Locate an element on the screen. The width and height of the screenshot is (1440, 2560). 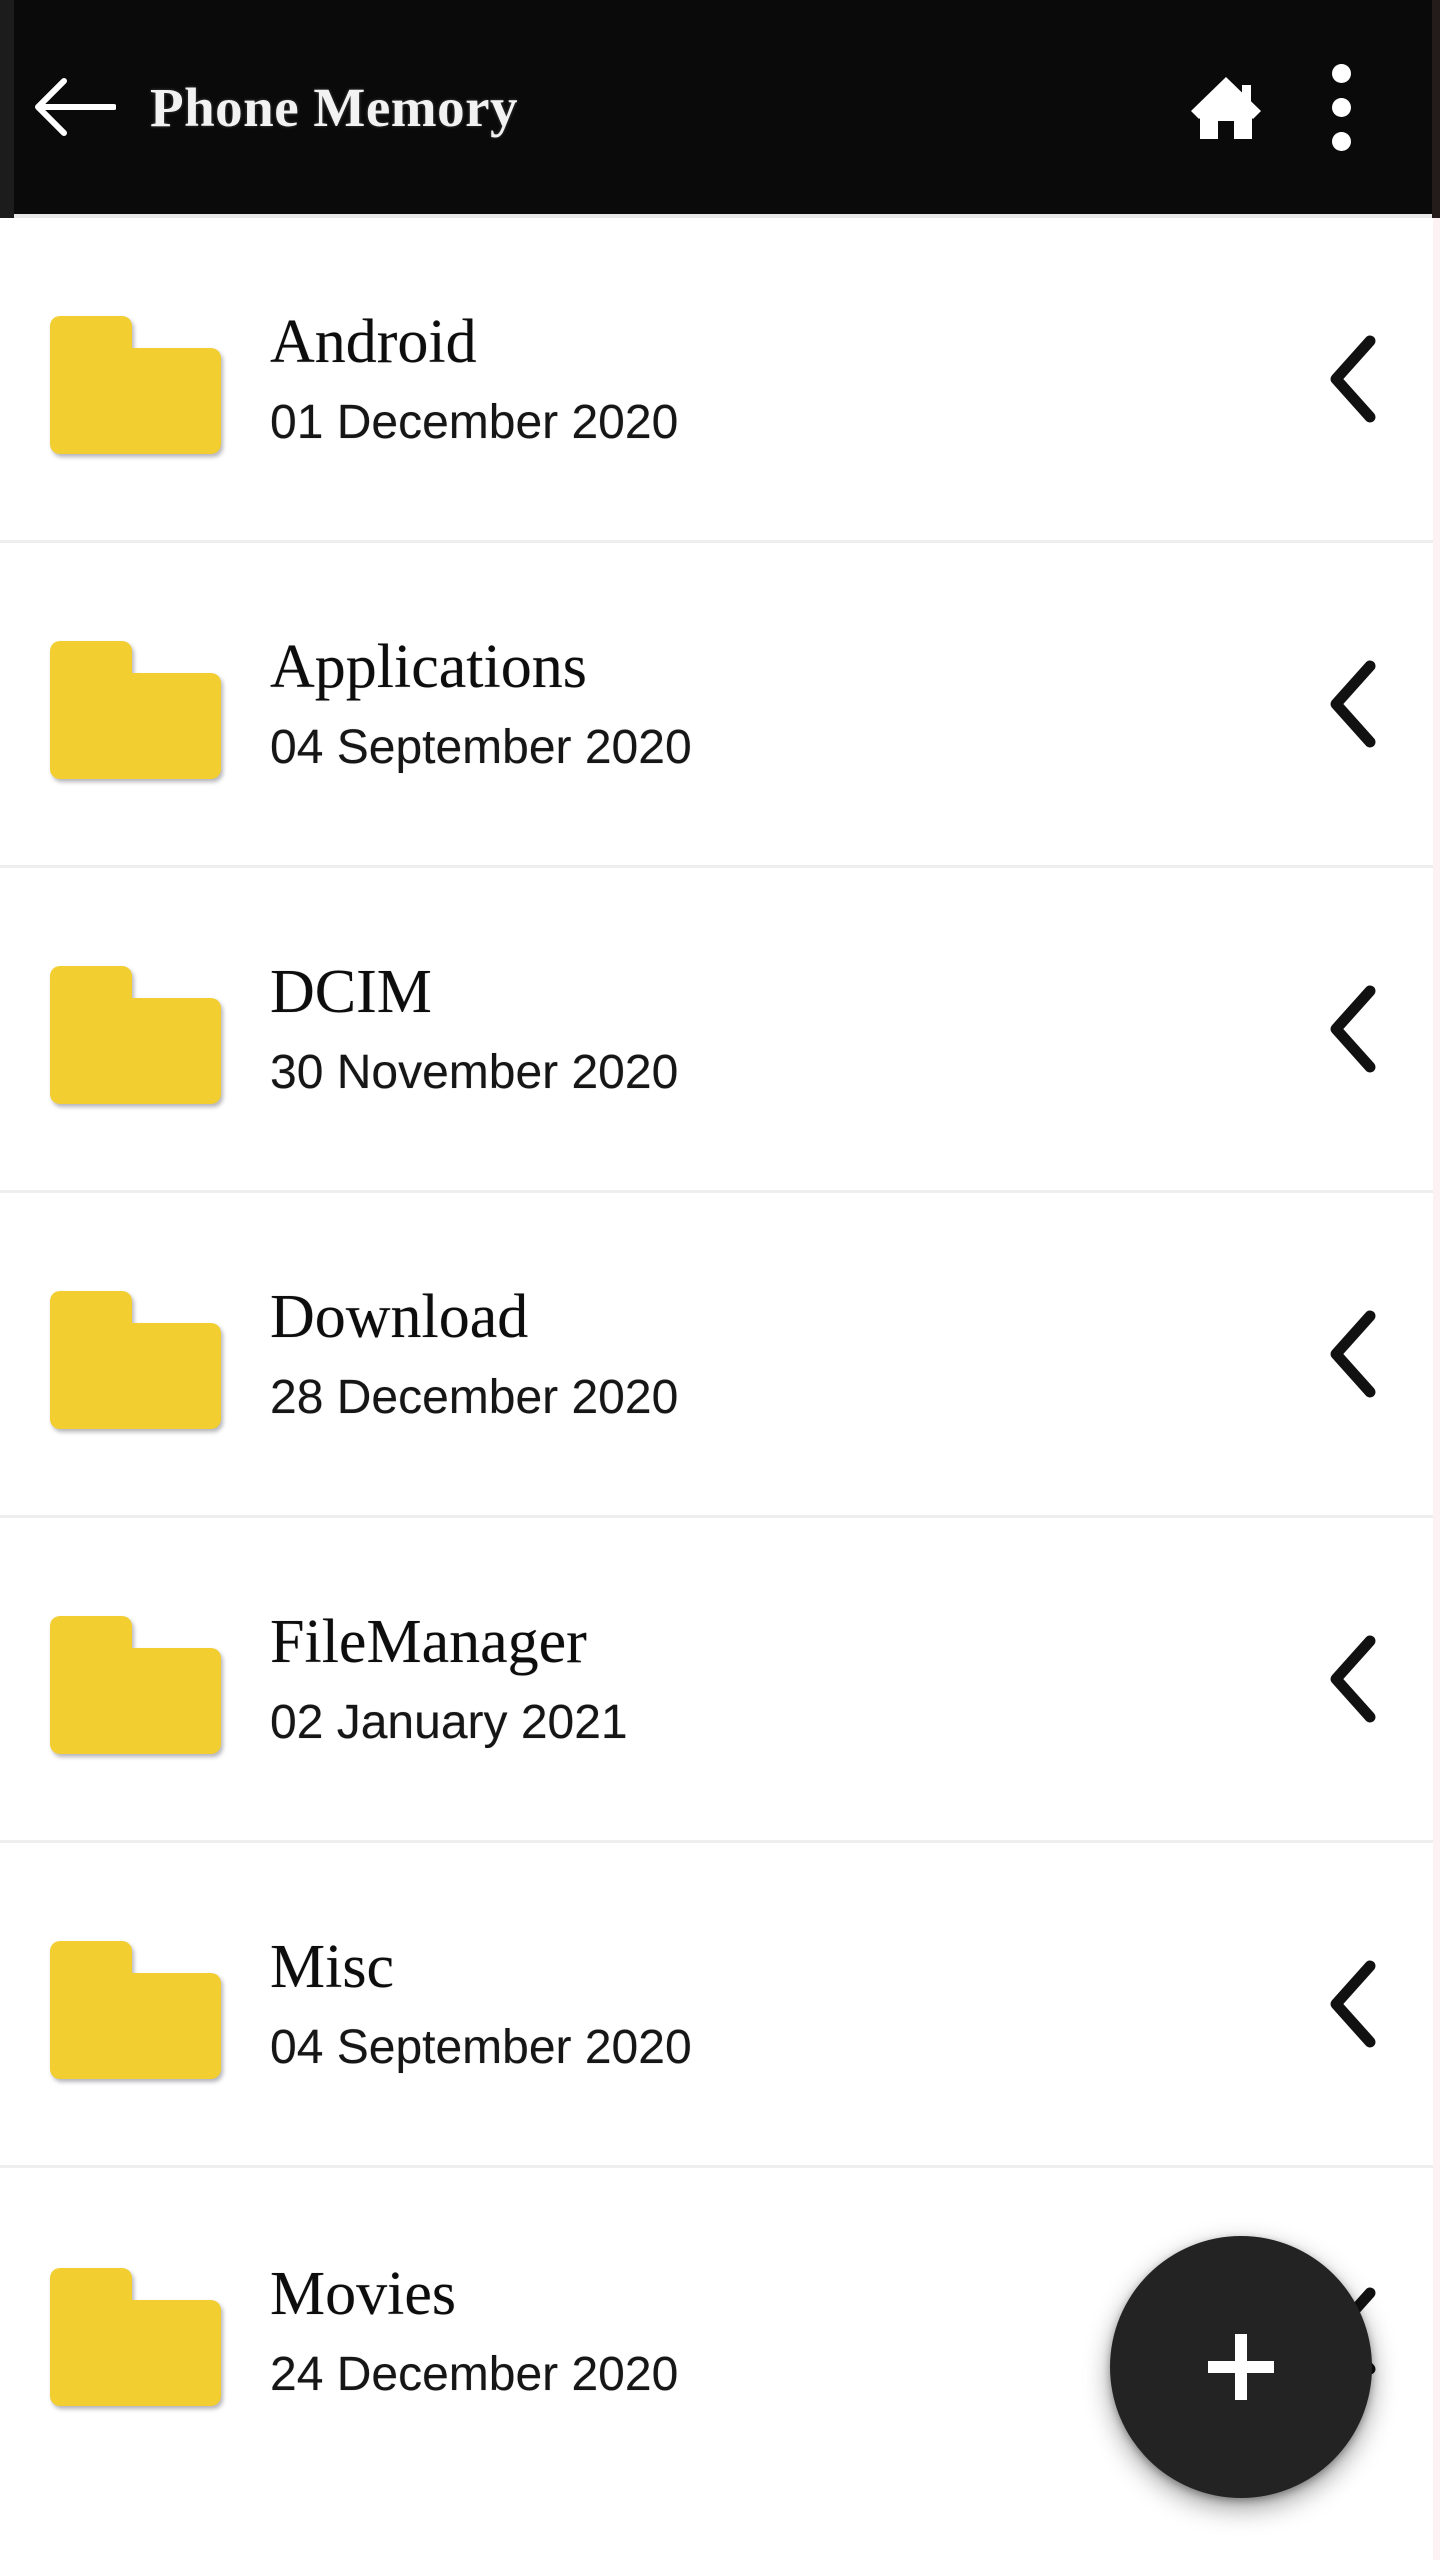
app-bar-right-edge is located at coordinates (1436, 109).